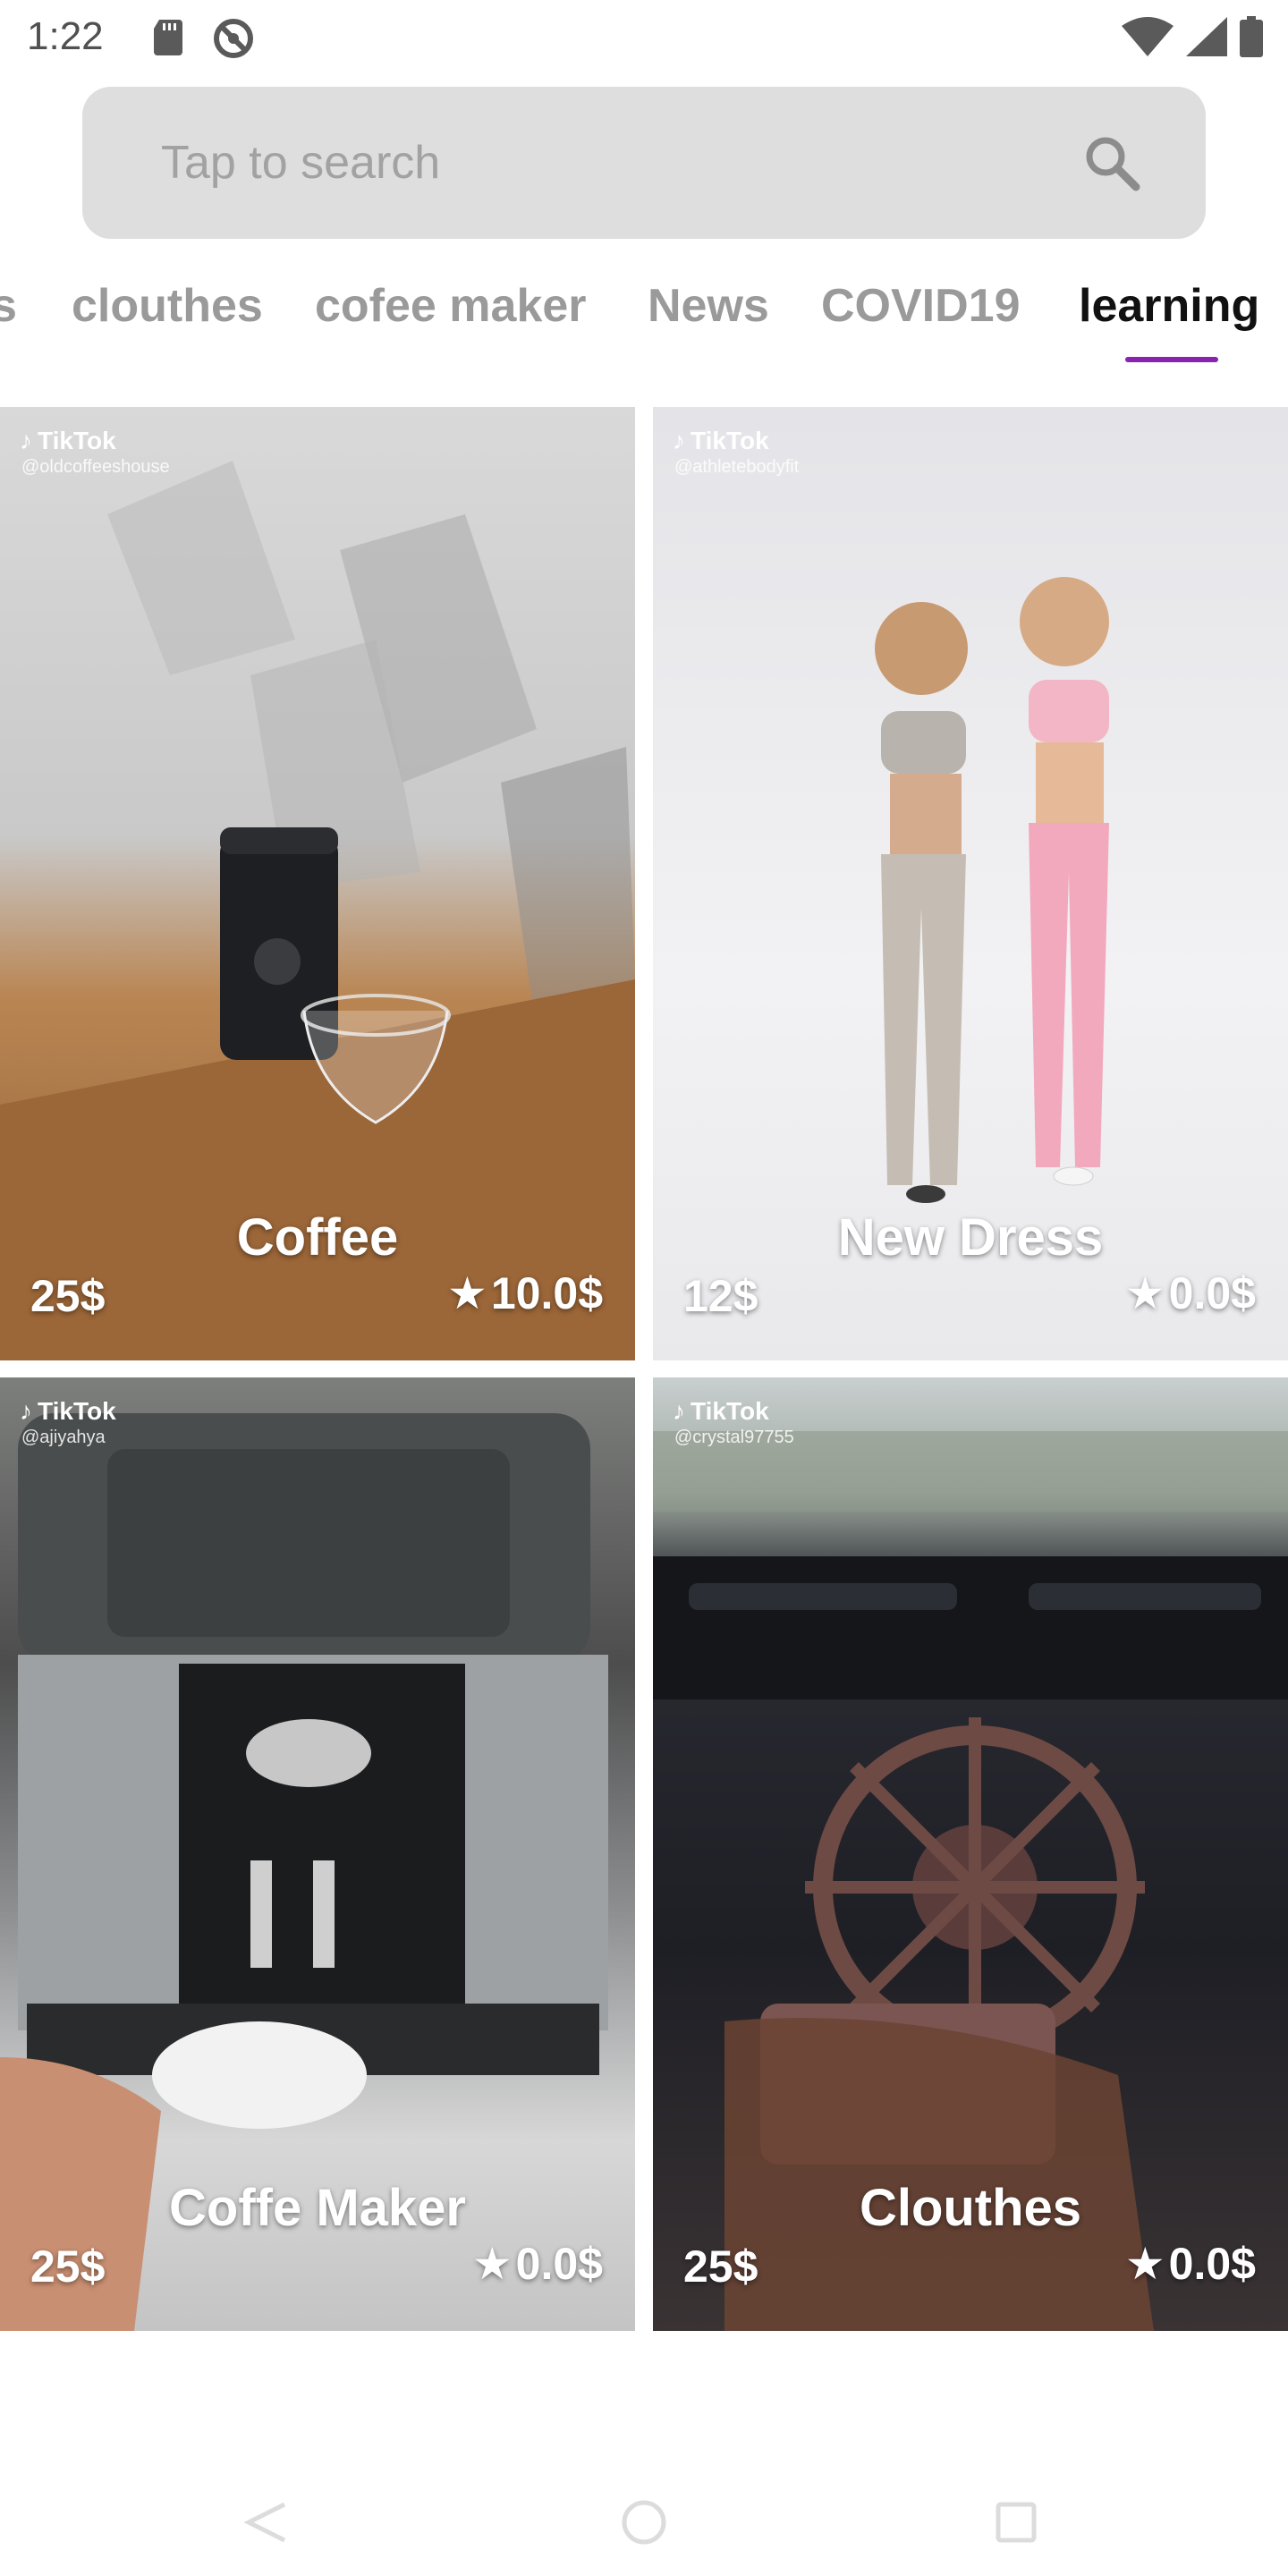 The height and width of the screenshot is (2576, 1288). Describe the element at coordinates (65, 36) in the screenshot. I see `status-time: 1:22` at that location.